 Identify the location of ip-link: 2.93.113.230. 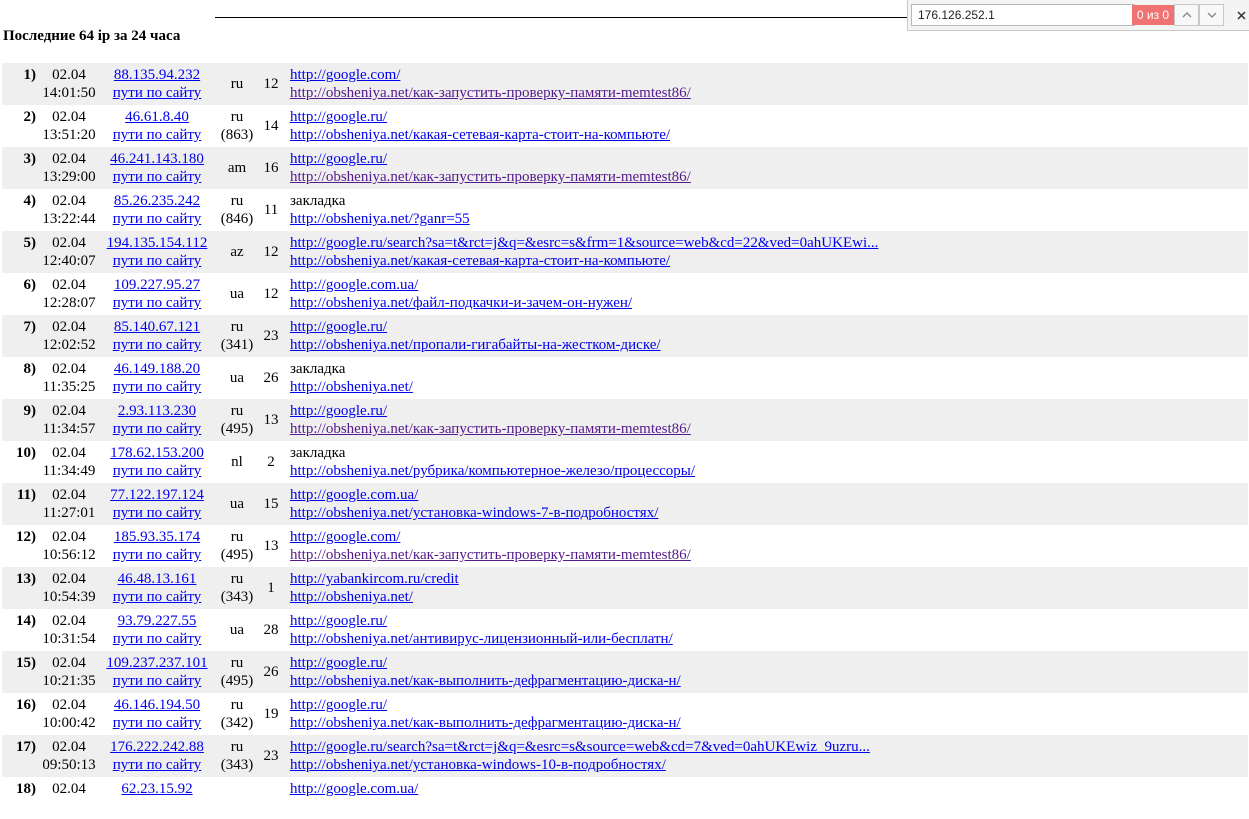
(157, 411).